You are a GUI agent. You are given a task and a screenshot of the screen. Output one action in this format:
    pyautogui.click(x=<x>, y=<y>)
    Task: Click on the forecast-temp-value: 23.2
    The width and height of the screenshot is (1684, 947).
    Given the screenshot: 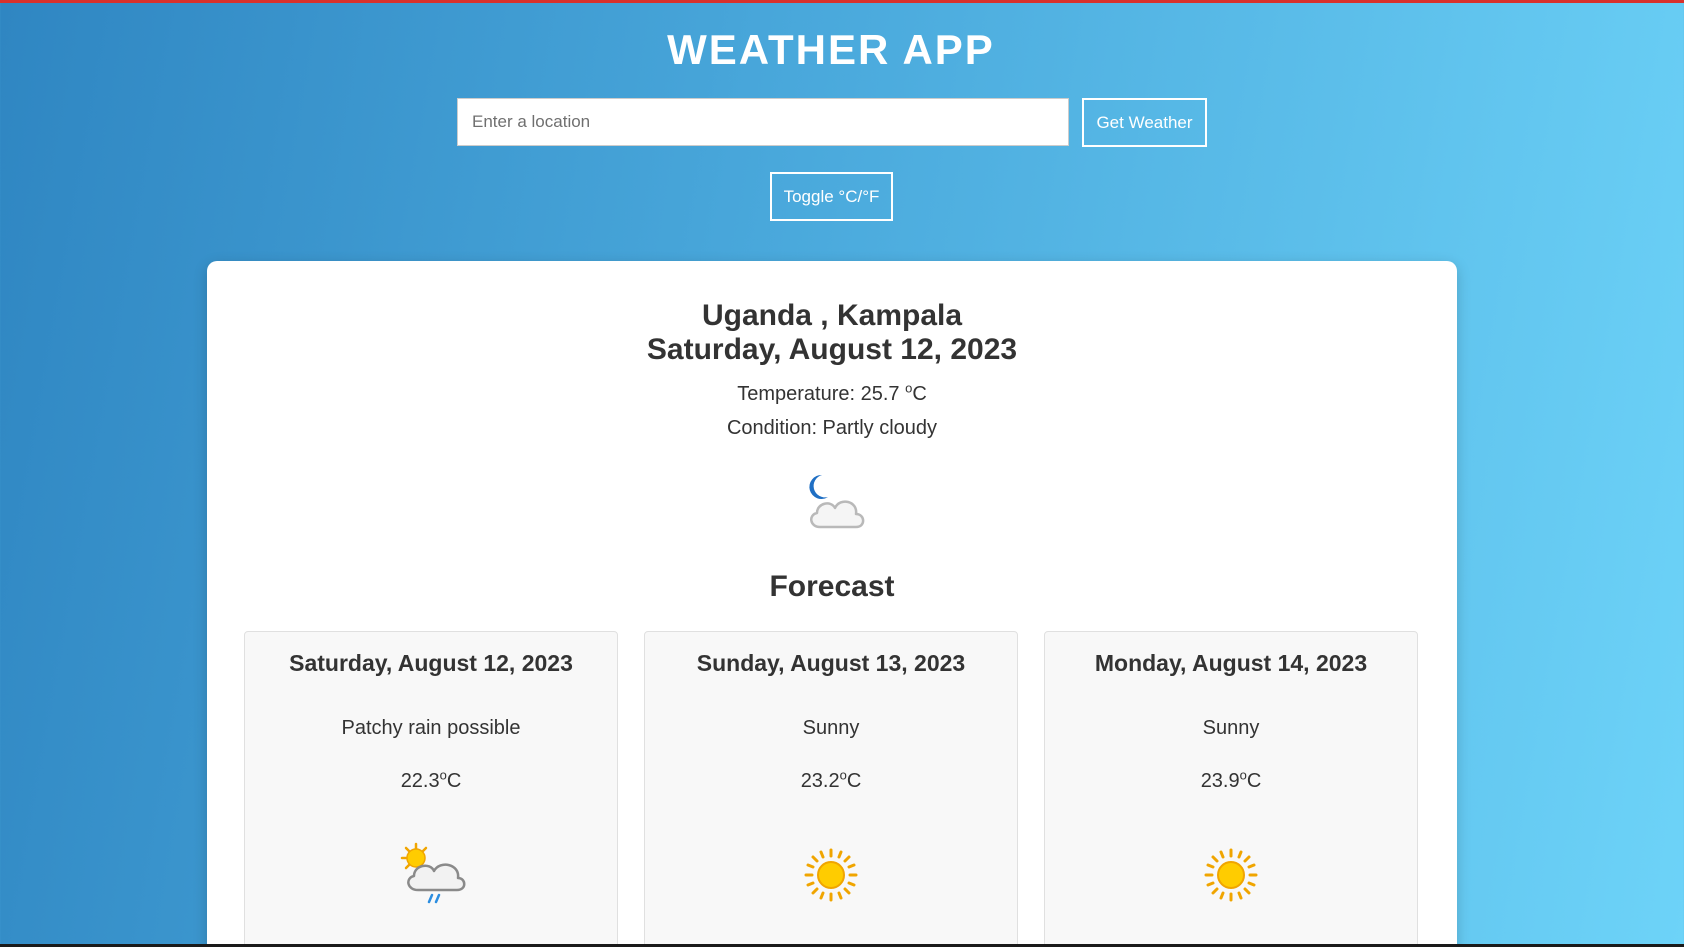 What is the action you would take?
    pyautogui.click(x=820, y=781)
    